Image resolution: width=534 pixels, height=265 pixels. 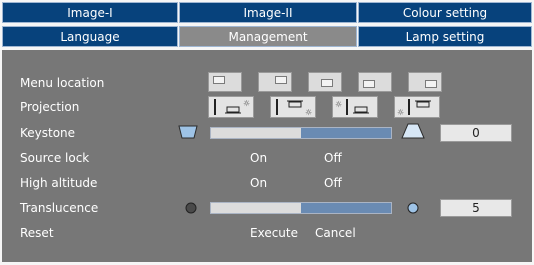 What do you see at coordinates (333, 158) in the screenshot?
I see `source-lock-off: Off` at bounding box center [333, 158].